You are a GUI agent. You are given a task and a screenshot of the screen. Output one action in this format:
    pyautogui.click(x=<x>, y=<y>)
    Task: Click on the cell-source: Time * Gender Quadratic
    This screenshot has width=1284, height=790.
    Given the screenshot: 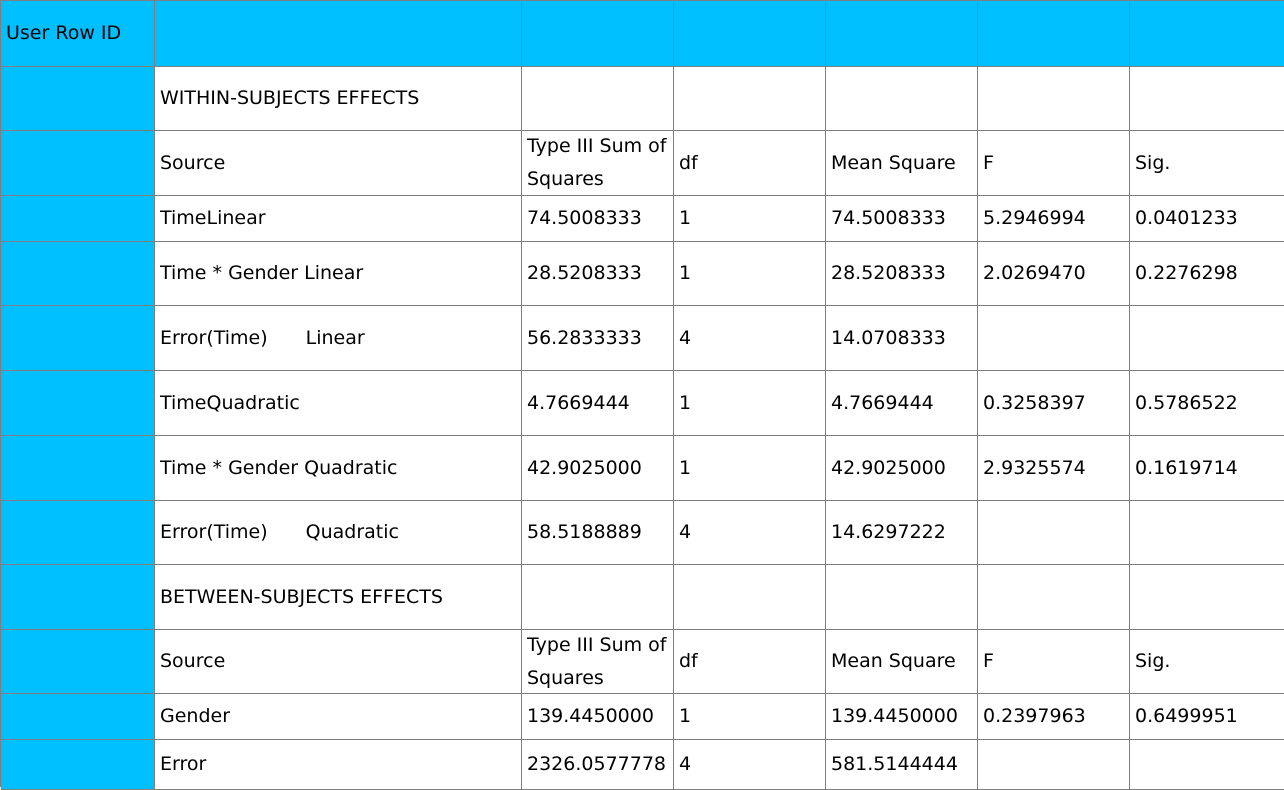 What is the action you would take?
    pyautogui.click(x=338, y=468)
    